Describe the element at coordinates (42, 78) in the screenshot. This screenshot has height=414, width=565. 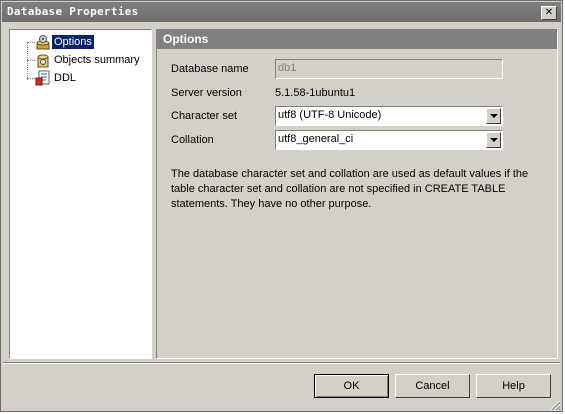
I see `ddl-icon` at that location.